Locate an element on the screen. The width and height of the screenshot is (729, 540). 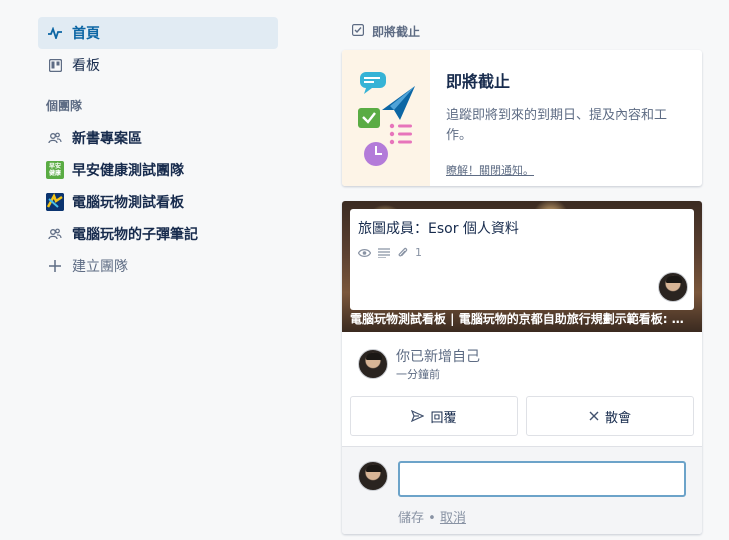
team-item-bullet-journal: 電腦玩物的子彈筆記 is located at coordinates (158, 234).